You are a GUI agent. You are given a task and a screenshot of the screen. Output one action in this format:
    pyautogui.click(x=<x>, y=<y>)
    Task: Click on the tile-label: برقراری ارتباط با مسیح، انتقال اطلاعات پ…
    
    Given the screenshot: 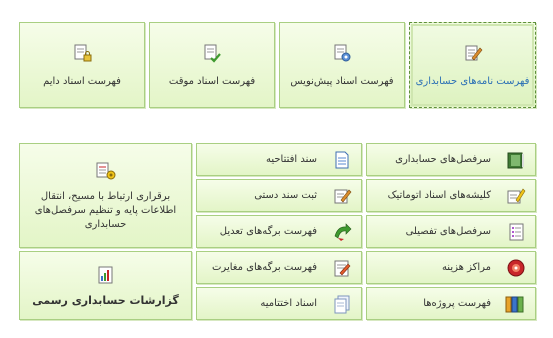 What is the action you would take?
    pyautogui.click(x=105, y=210)
    